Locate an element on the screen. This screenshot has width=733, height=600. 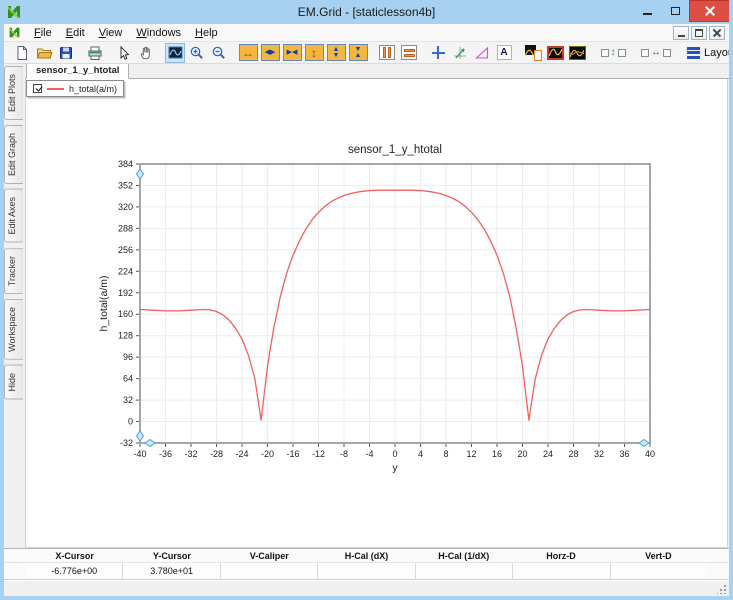
distribute-vertical-icon: ↕ is located at coordinates (613, 52).